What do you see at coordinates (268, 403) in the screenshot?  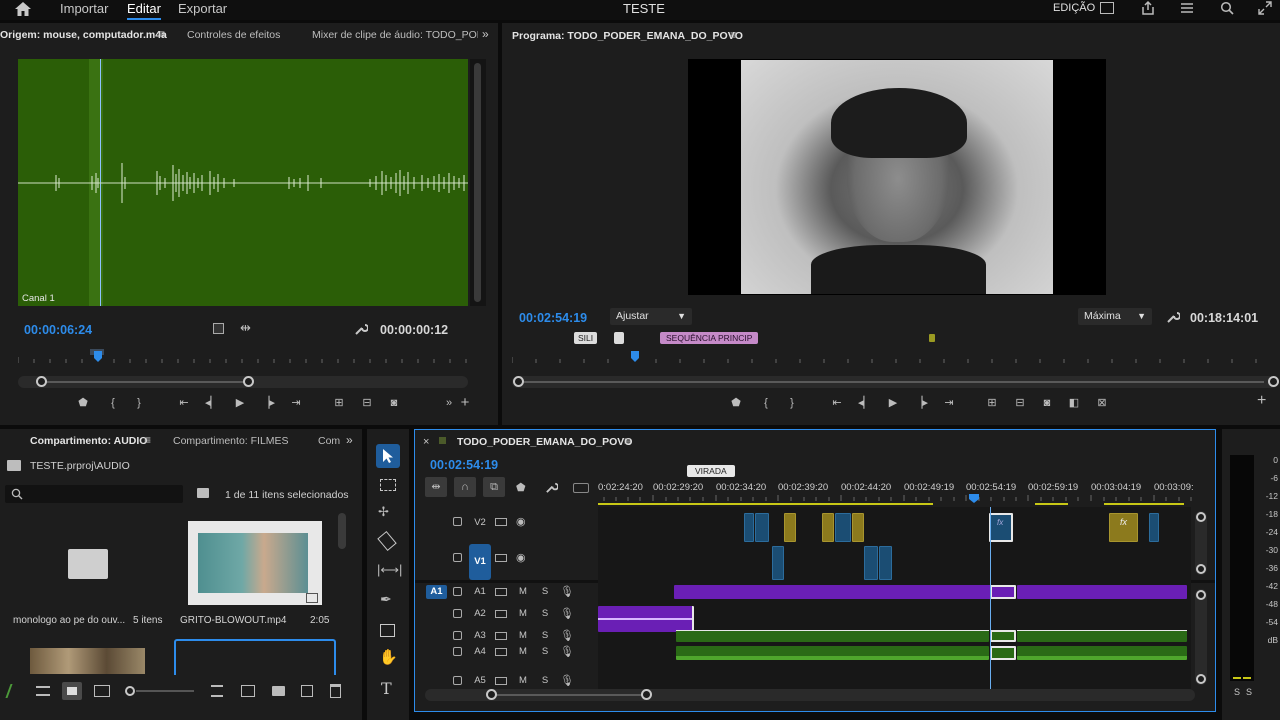 I see `step-forward-icon: ▕▸` at bounding box center [268, 403].